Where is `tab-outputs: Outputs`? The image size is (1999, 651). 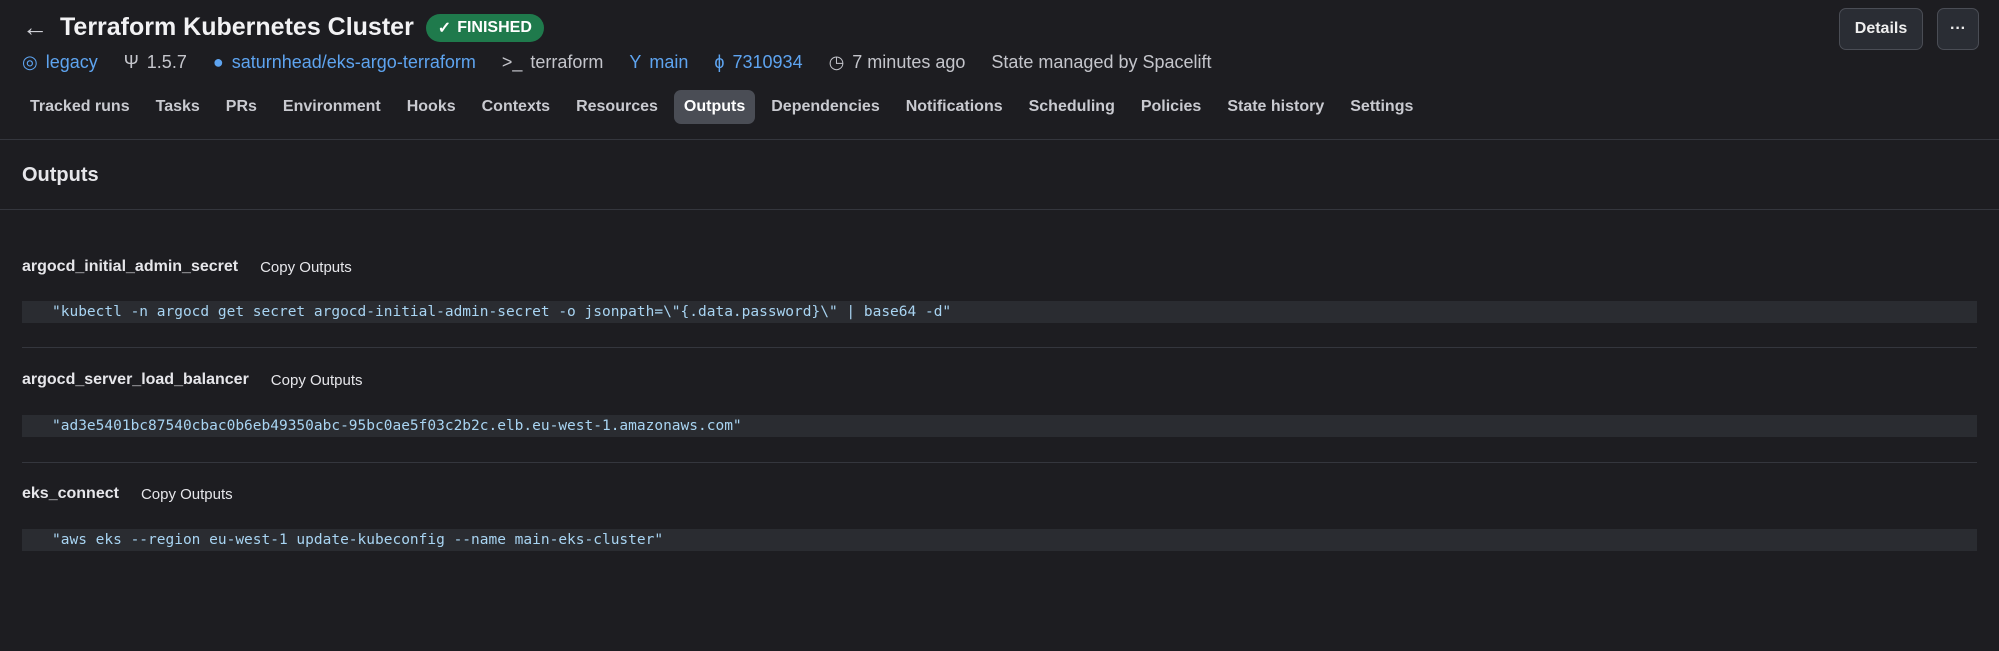
tab-outputs: Outputs is located at coordinates (714, 107).